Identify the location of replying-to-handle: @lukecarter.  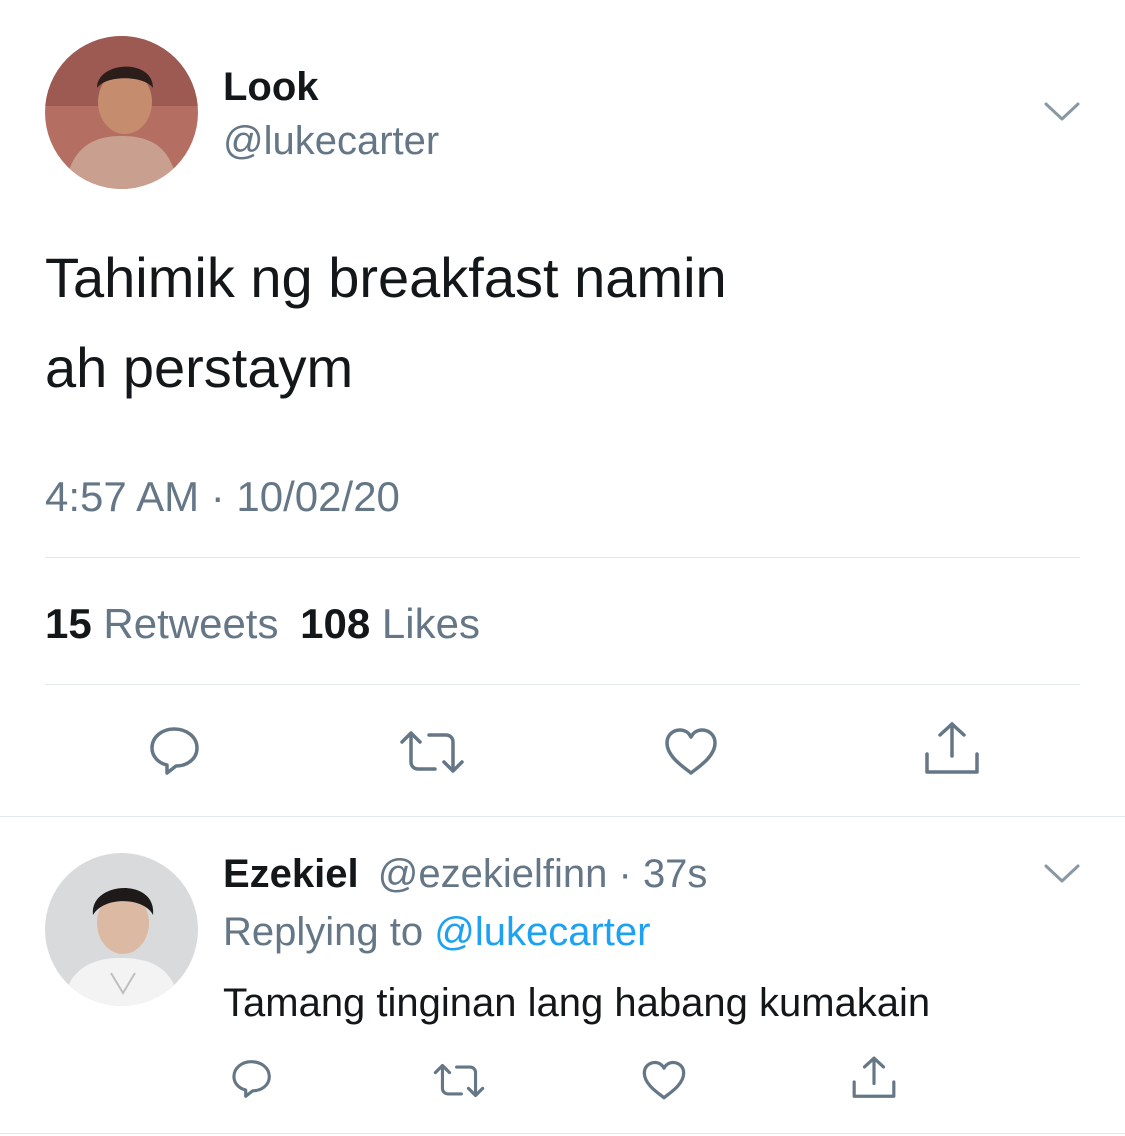
(542, 932).